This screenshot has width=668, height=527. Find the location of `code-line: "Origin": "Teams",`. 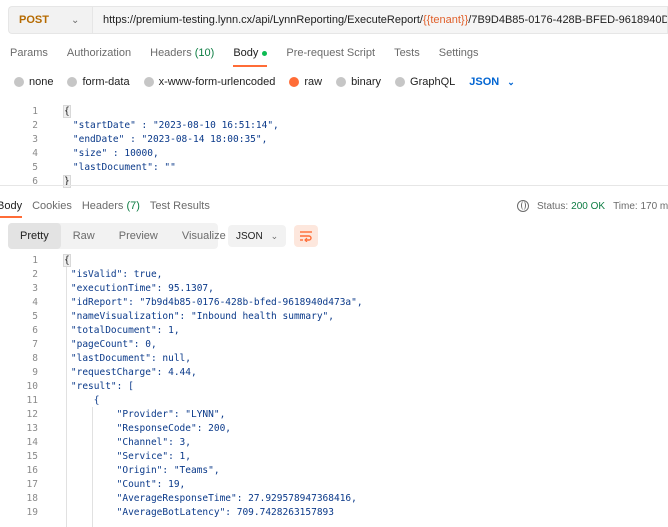

code-line: "Origin": "Teams", is located at coordinates (134, 470).